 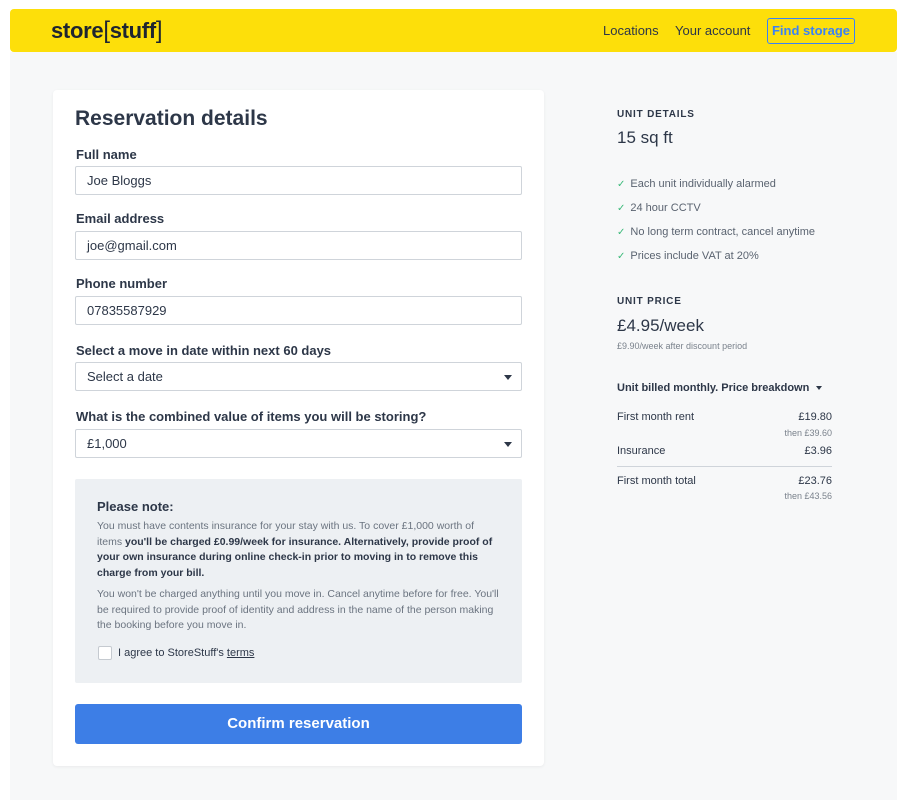 I want to click on nav-link-locations: Locations, so click(x=631, y=30).